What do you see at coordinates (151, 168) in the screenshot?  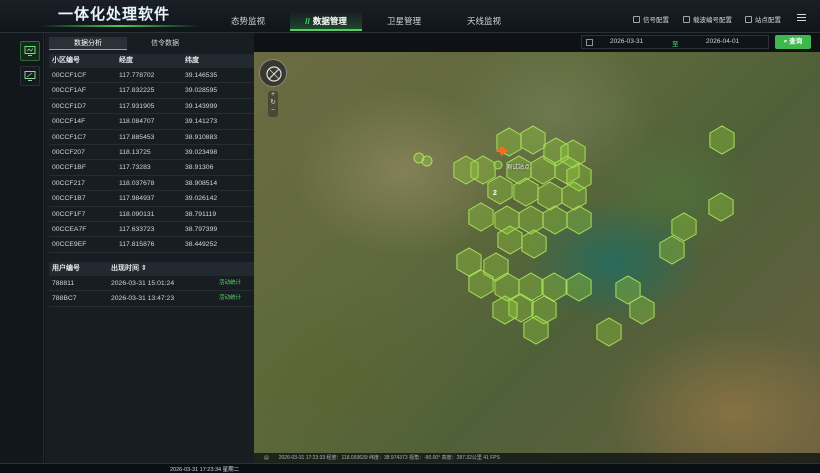 I see `table-row: 00CCF1BF 117.73283 38.91306` at bounding box center [151, 168].